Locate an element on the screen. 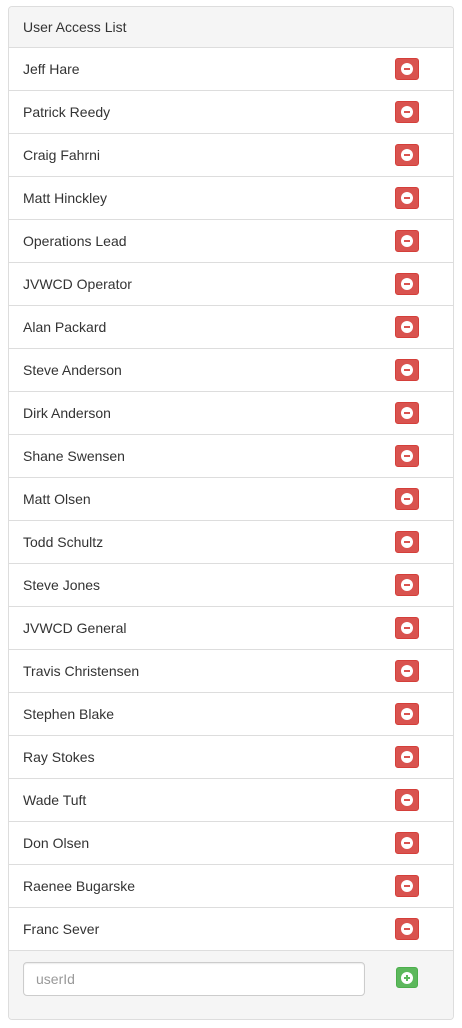 The width and height of the screenshot is (462, 1028). user-name: Alan Packard is located at coordinates (65, 327).